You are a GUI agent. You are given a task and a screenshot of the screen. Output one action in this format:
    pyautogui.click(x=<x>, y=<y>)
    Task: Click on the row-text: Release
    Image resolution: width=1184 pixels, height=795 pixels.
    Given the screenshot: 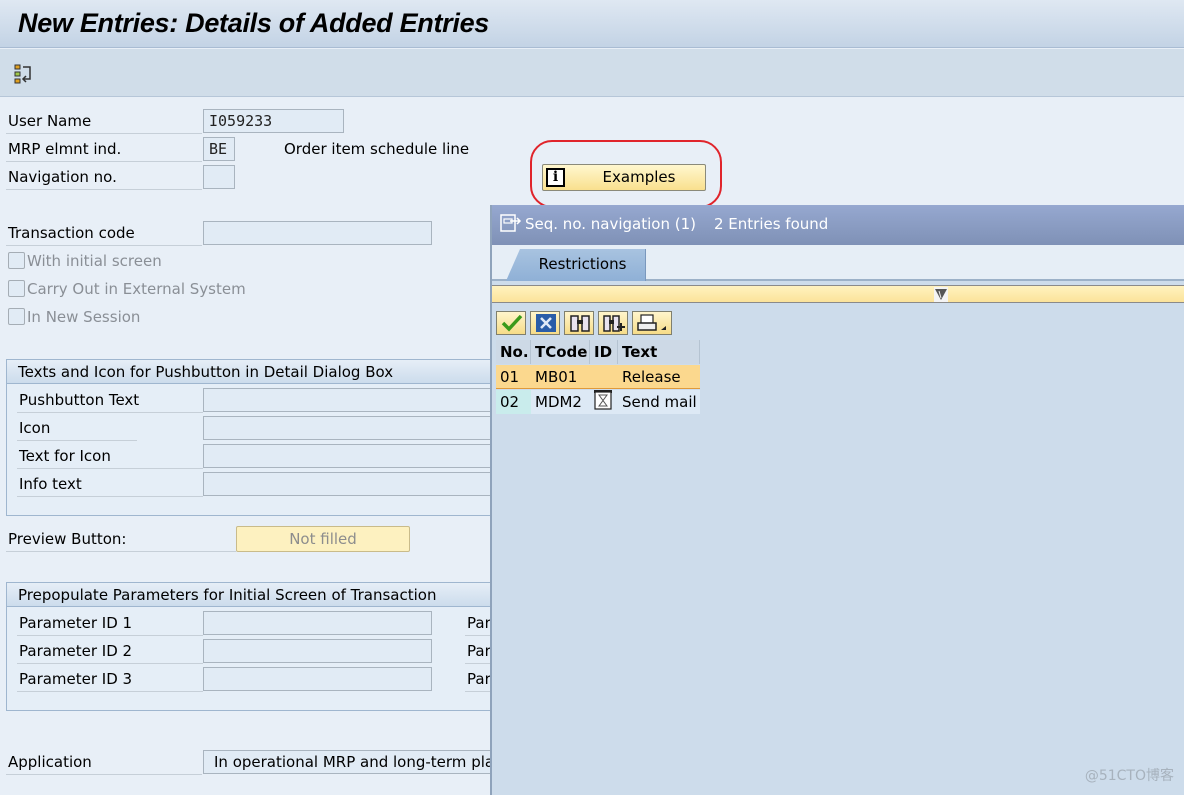 What is the action you would take?
    pyautogui.click(x=659, y=377)
    